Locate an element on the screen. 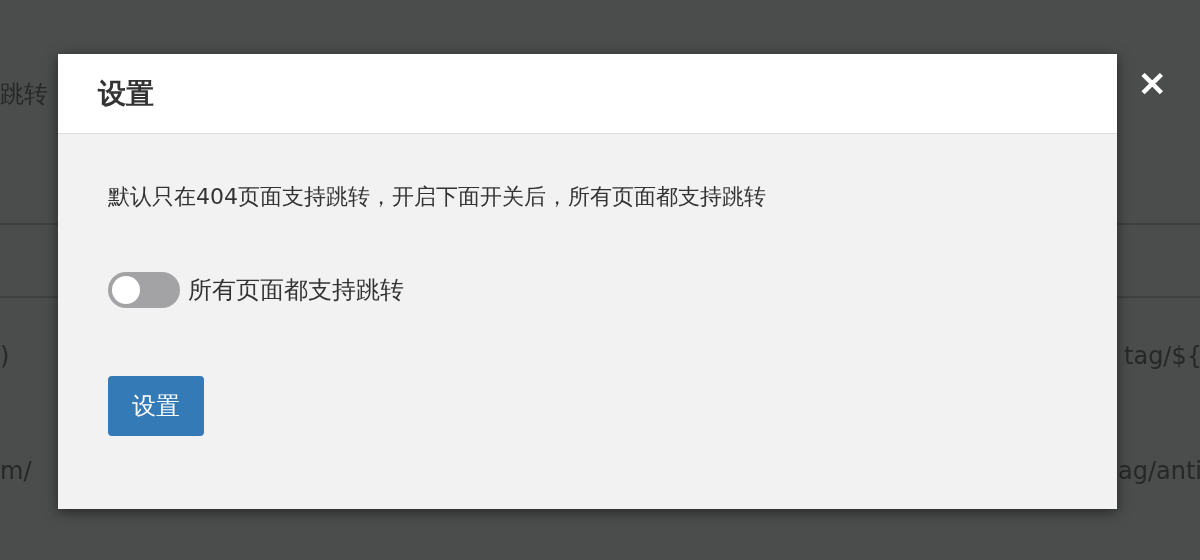 The height and width of the screenshot is (560, 1200). close-button: ✕ is located at coordinates (1152, 84).